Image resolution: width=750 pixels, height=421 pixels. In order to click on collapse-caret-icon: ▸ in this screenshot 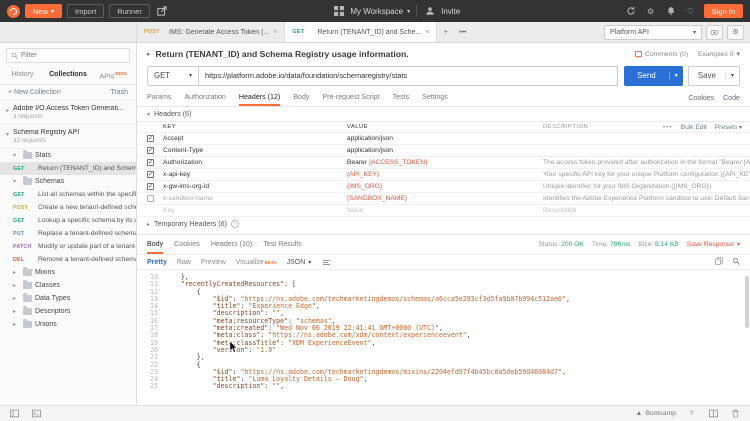, I will do `click(149, 54)`.